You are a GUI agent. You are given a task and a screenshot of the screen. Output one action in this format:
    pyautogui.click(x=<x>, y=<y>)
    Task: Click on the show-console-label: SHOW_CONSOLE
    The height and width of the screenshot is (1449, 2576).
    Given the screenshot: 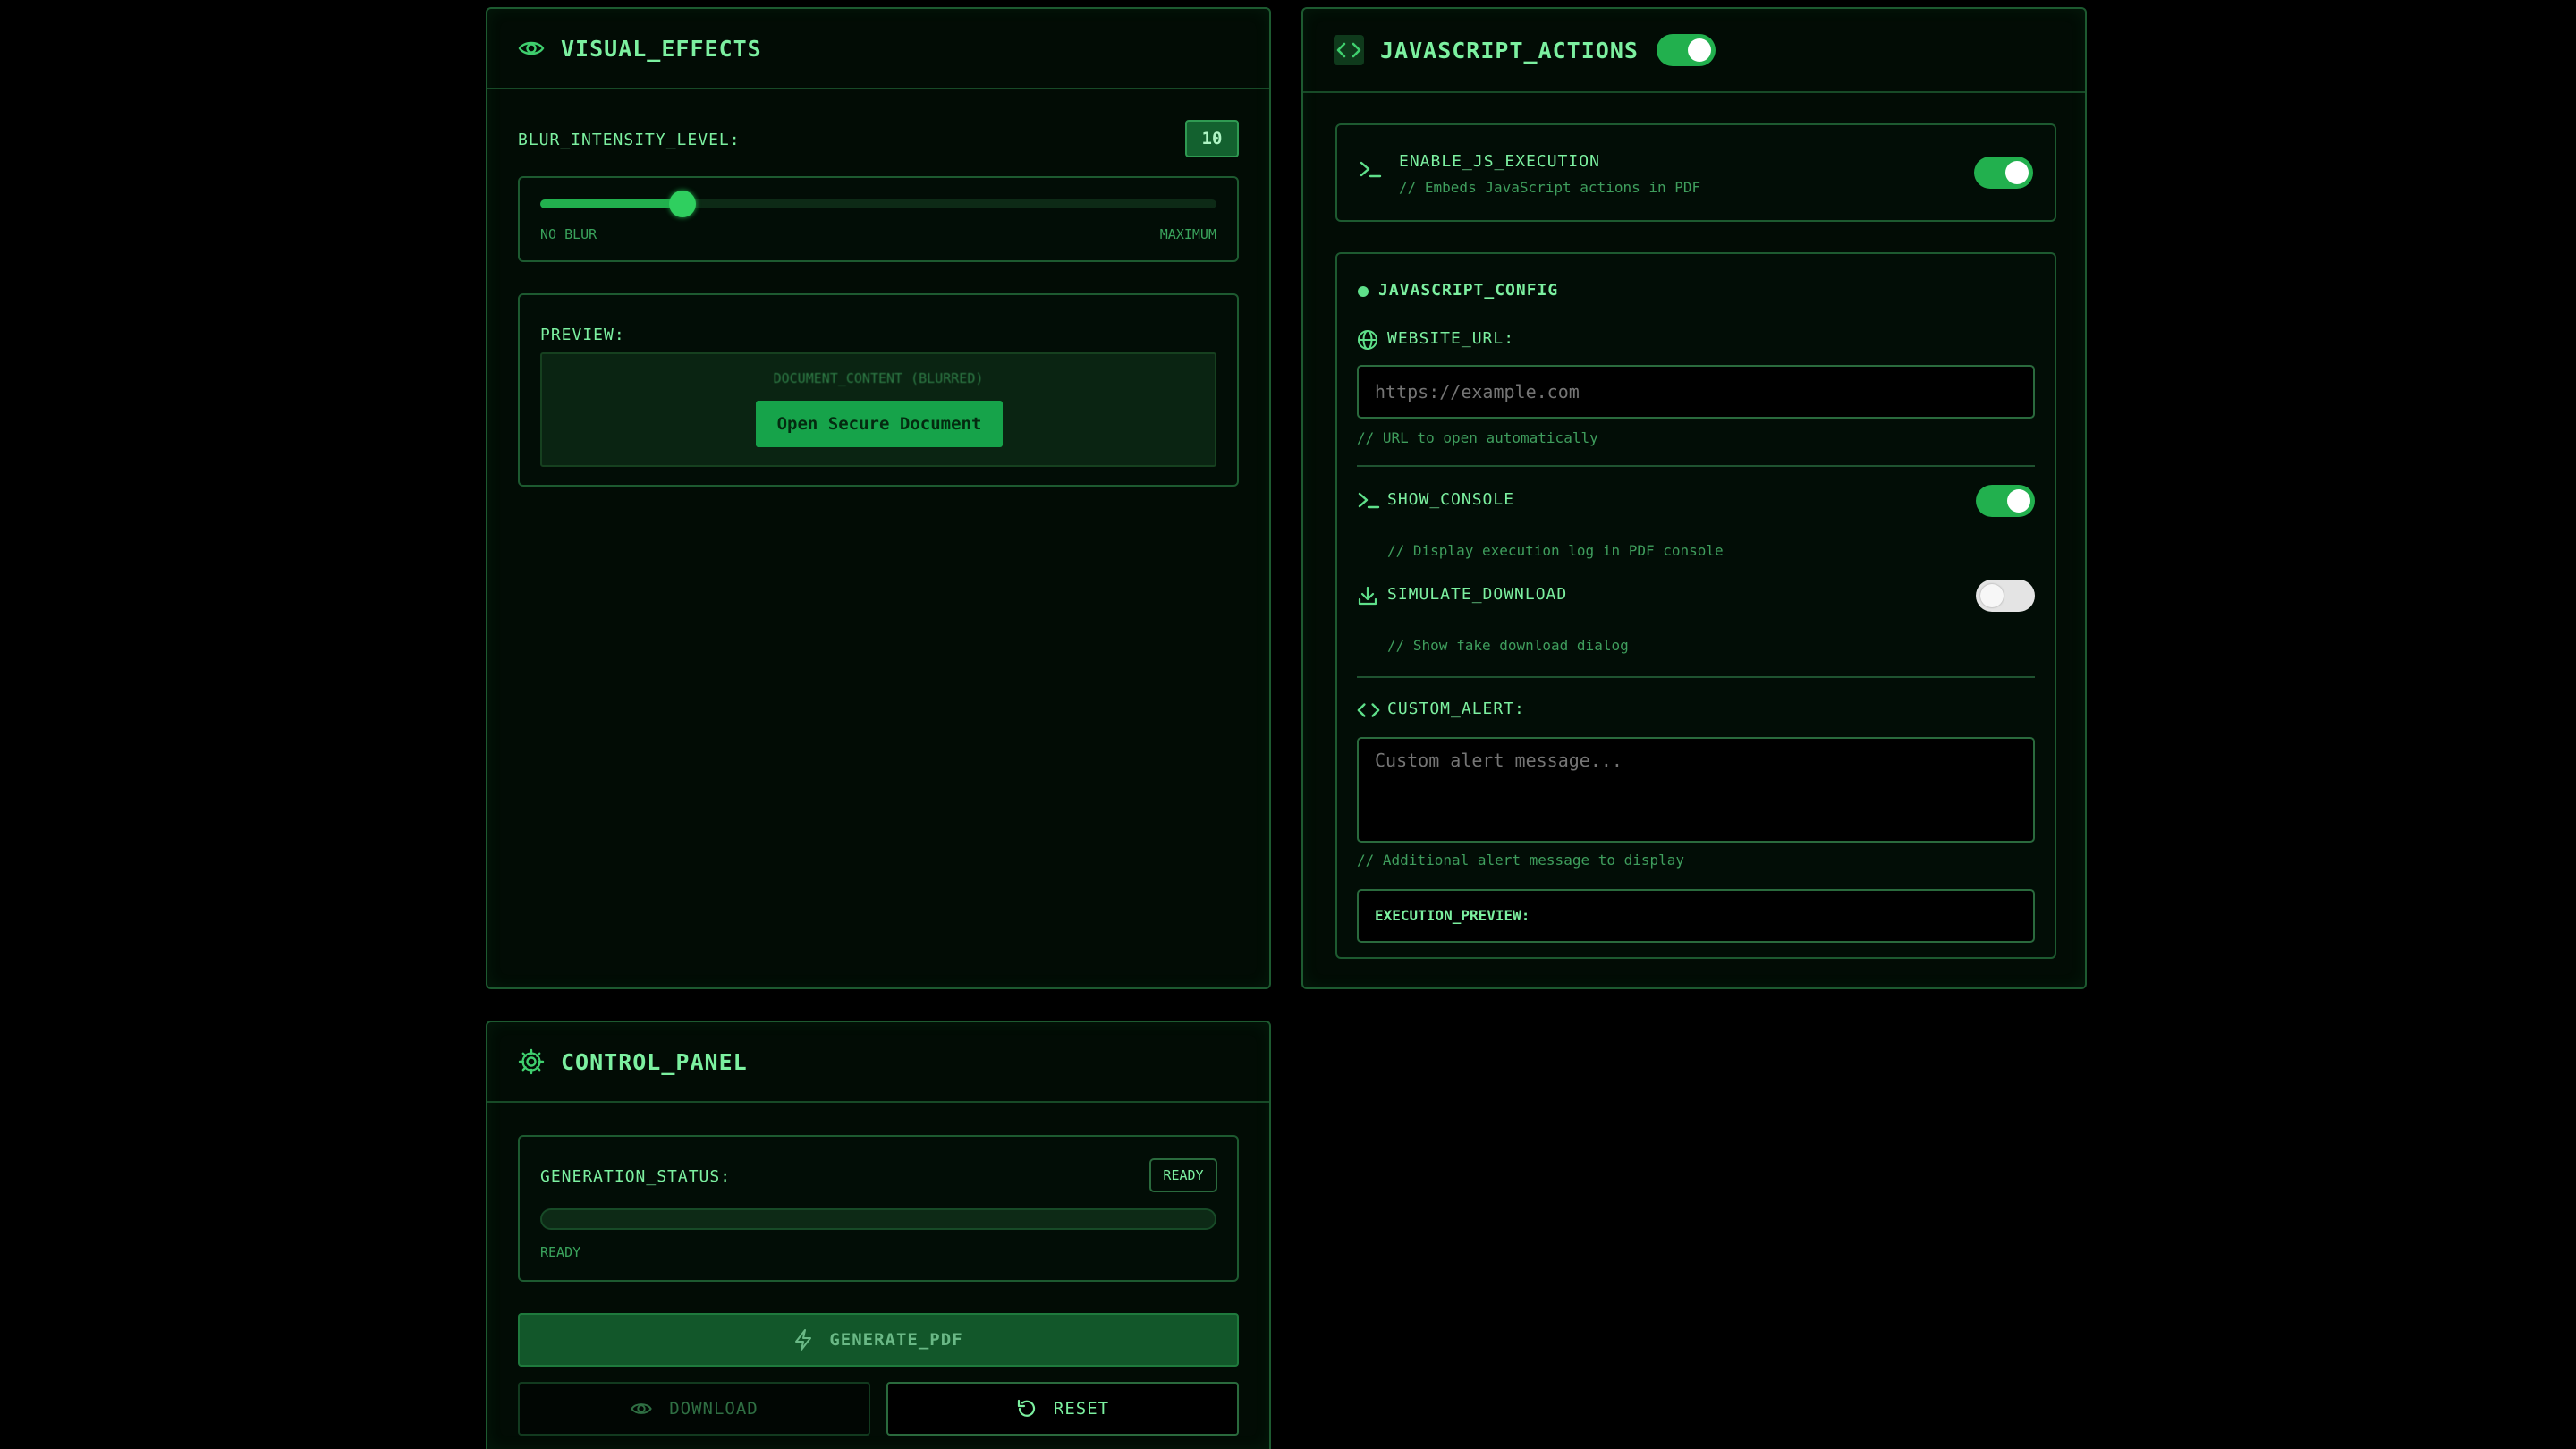 What is the action you would take?
    pyautogui.click(x=1451, y=499)
    